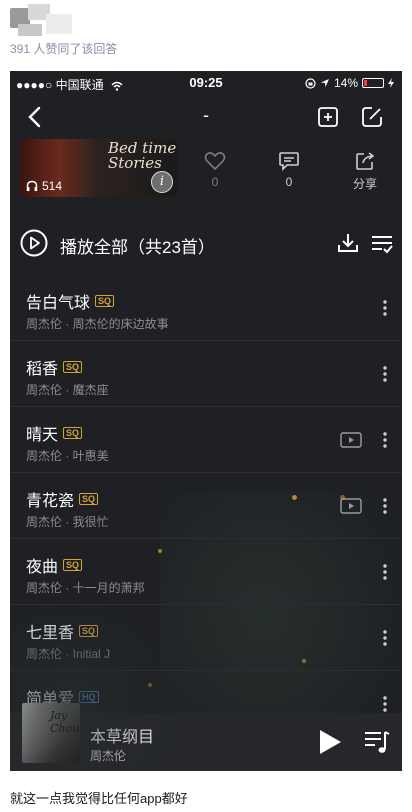  Describe the element at coordinates (206, 638) in the screenshot. I see `song-row: 七里香 SQ 周杰伦 · Initial J` at that location.